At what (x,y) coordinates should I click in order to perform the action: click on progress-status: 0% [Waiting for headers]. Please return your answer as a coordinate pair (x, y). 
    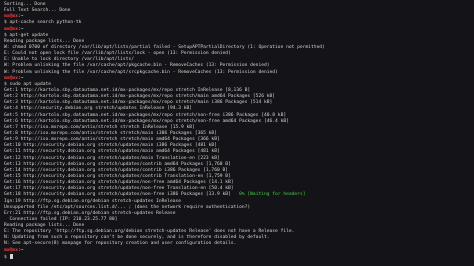
    Looking at the image, I should click on (272, 195).